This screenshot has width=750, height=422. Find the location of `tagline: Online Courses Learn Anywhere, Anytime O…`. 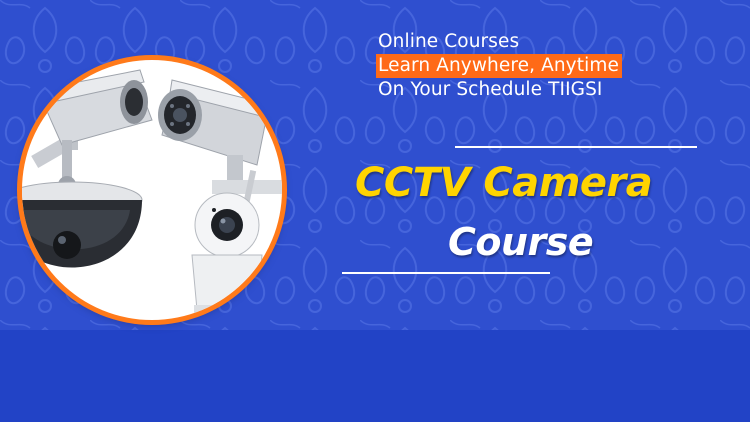

tagline: Online Courses Learn Anywhere, Anytime O… is located at coordinates (499, 66).